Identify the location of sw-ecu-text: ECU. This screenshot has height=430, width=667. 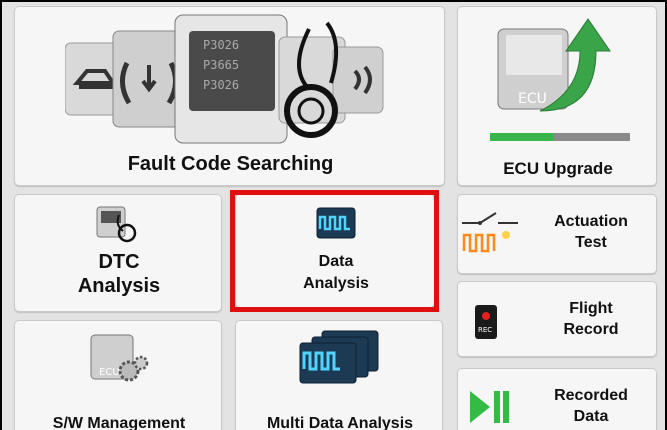
(109, 372).